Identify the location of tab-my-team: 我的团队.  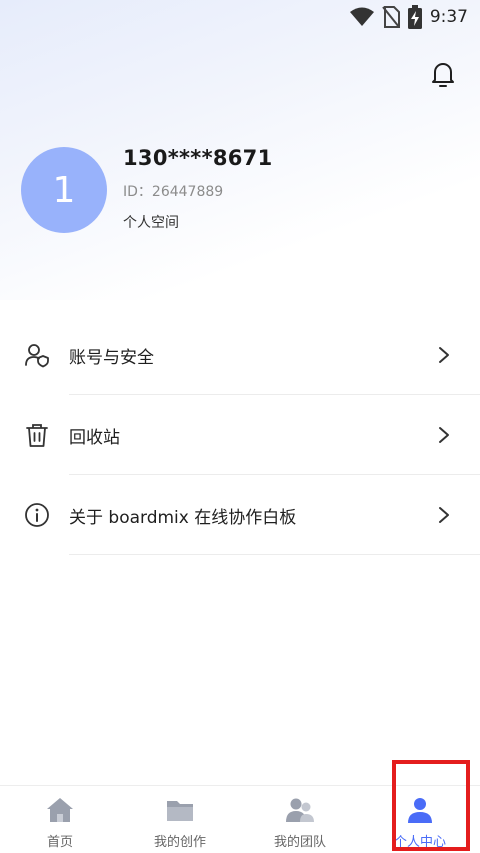
(300, 819).